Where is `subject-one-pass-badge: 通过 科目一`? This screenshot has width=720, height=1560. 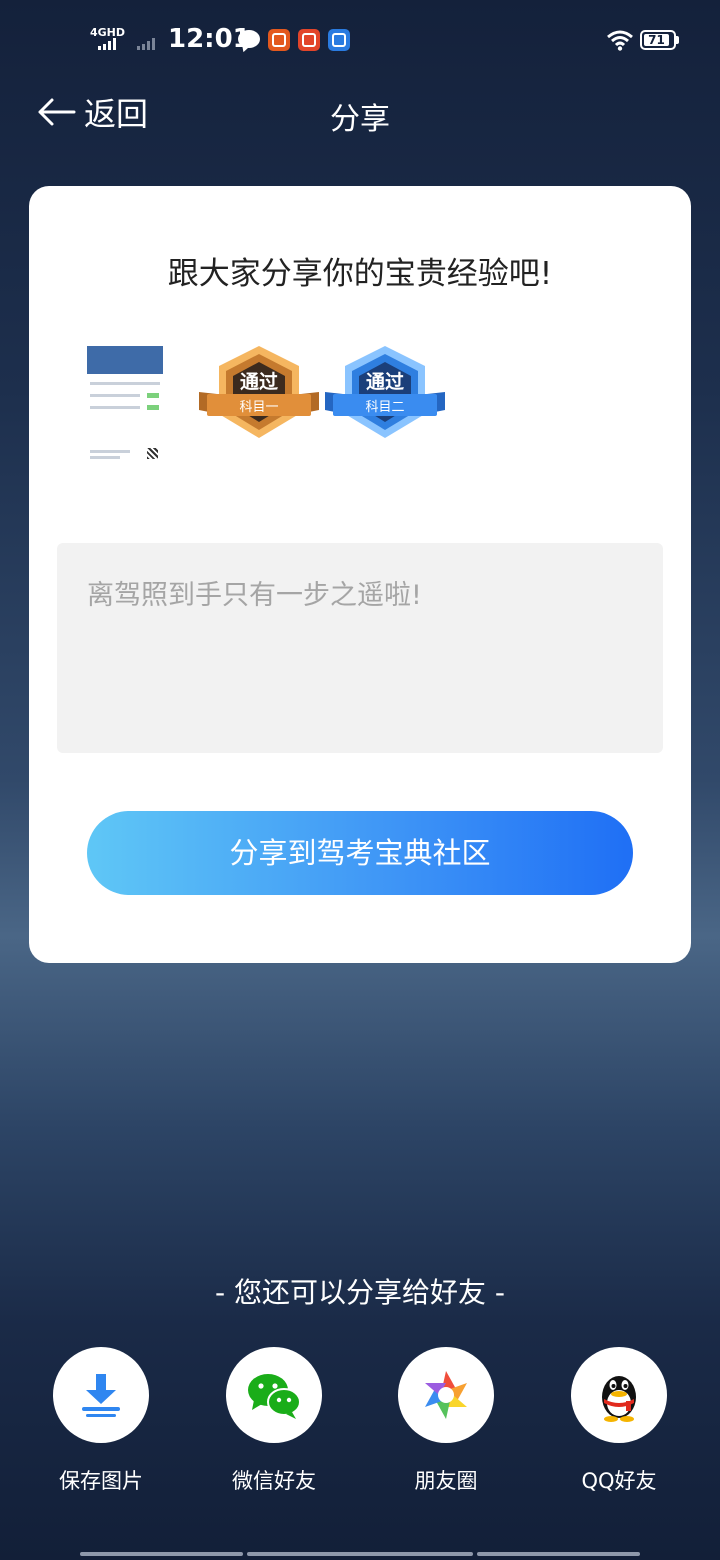 subject-one-pass-badge: 通过 科目一 is located at coordinates (259, 392).